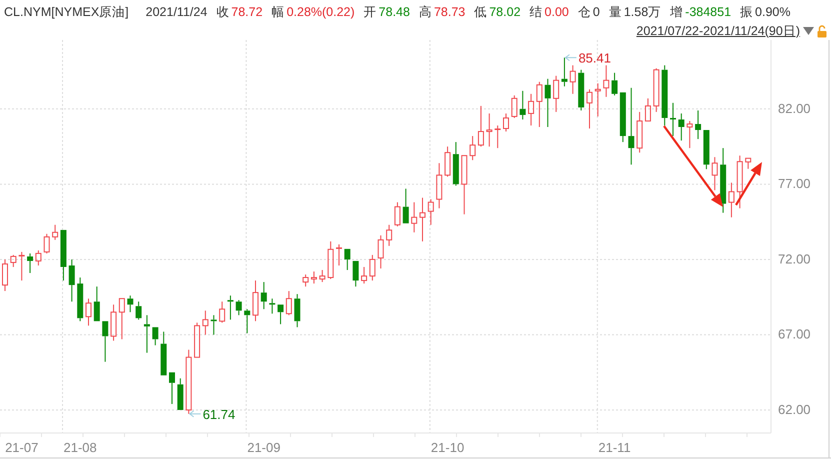 The image size is (831, 460). What do you see at coordinates (223, 12) in the screenshot?
I see `field-label: 收` at bounding box center [223, 12].